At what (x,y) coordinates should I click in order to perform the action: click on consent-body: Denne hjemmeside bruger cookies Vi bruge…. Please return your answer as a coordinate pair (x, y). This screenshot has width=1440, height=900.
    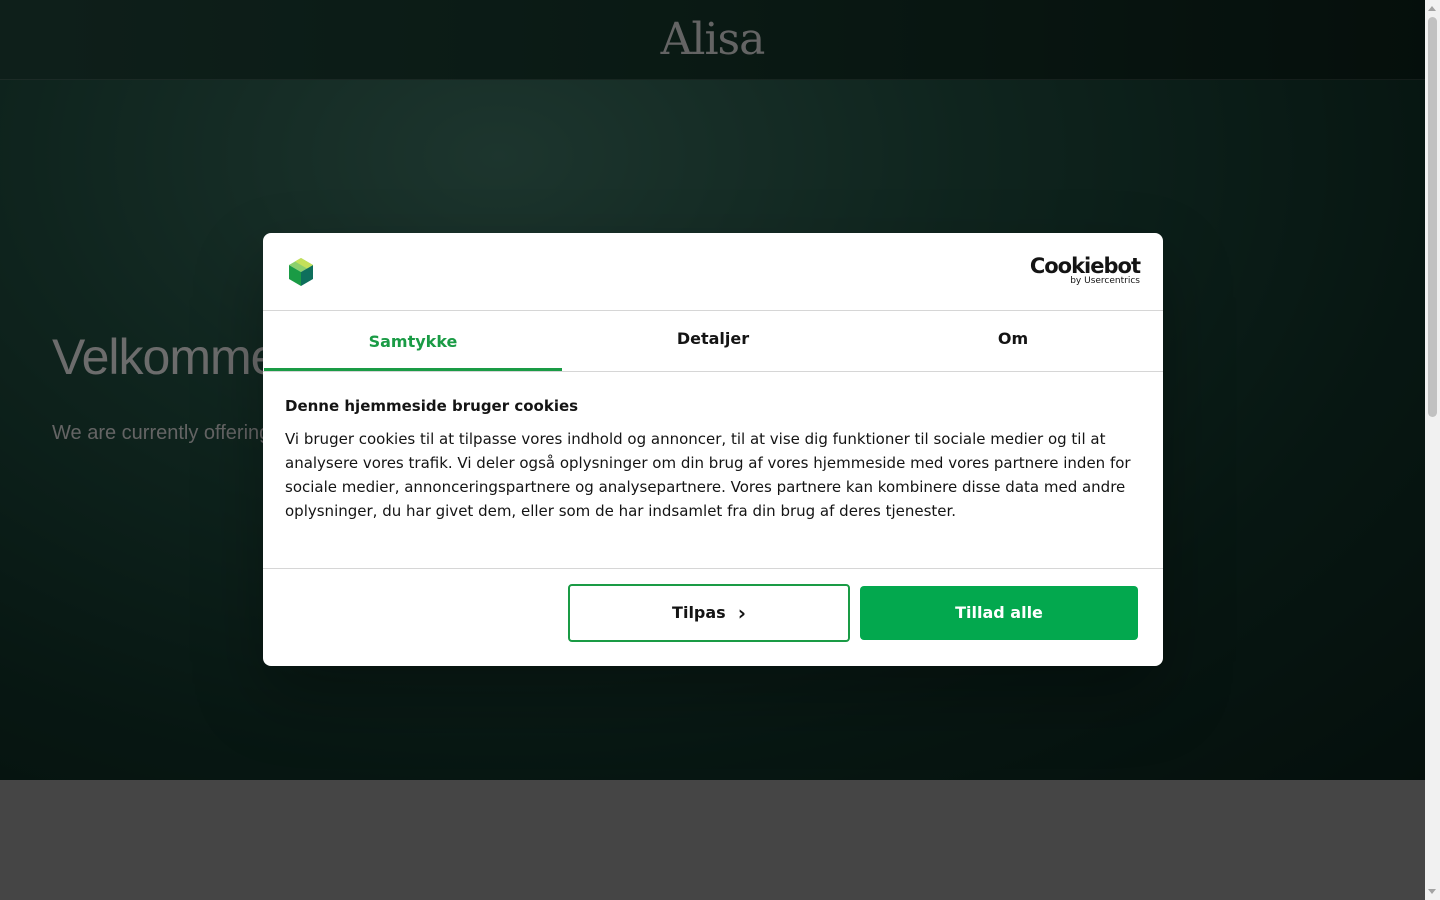
    Looking at the image, I should click on (715, 459).